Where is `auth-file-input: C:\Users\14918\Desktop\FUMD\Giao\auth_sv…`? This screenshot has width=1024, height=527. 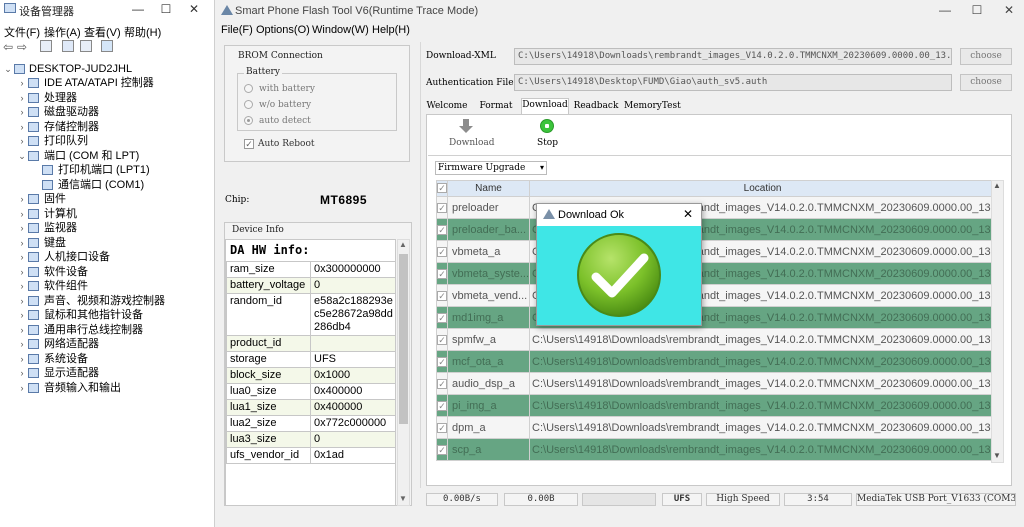
auth-file-input: C:\Users\14918\Desktop\FUMD\Giao\auth_sv… is located at coordinates (733, 82).